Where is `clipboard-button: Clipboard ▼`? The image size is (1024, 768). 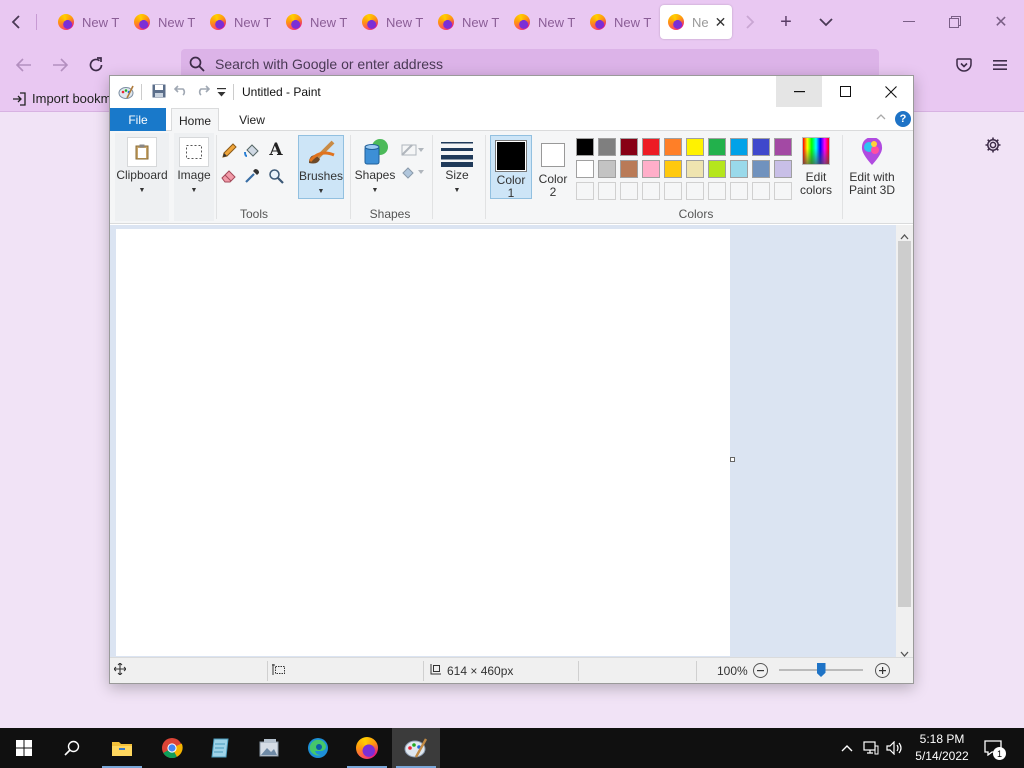 clipboard-button: Clipboard ▼ is located at coordinates (142, 177).